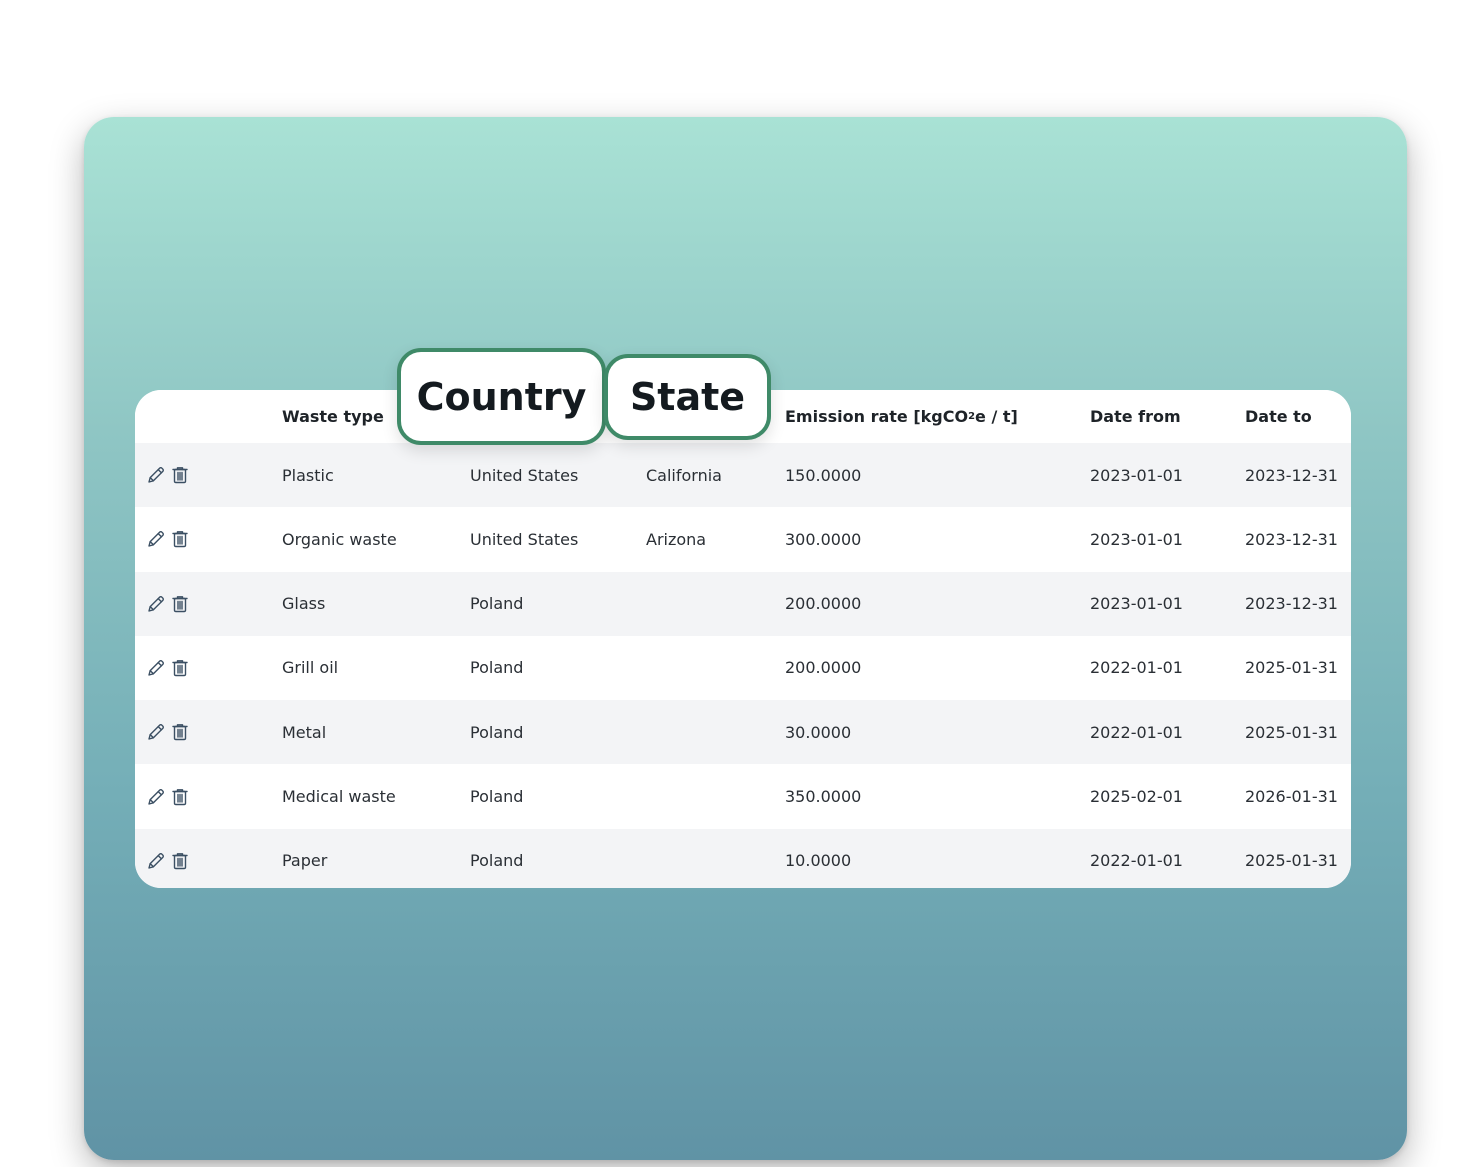 This screenshot has width=1470, height=1167. I want to click on cell-emission-rate: 350.0000, so click(823, 796).